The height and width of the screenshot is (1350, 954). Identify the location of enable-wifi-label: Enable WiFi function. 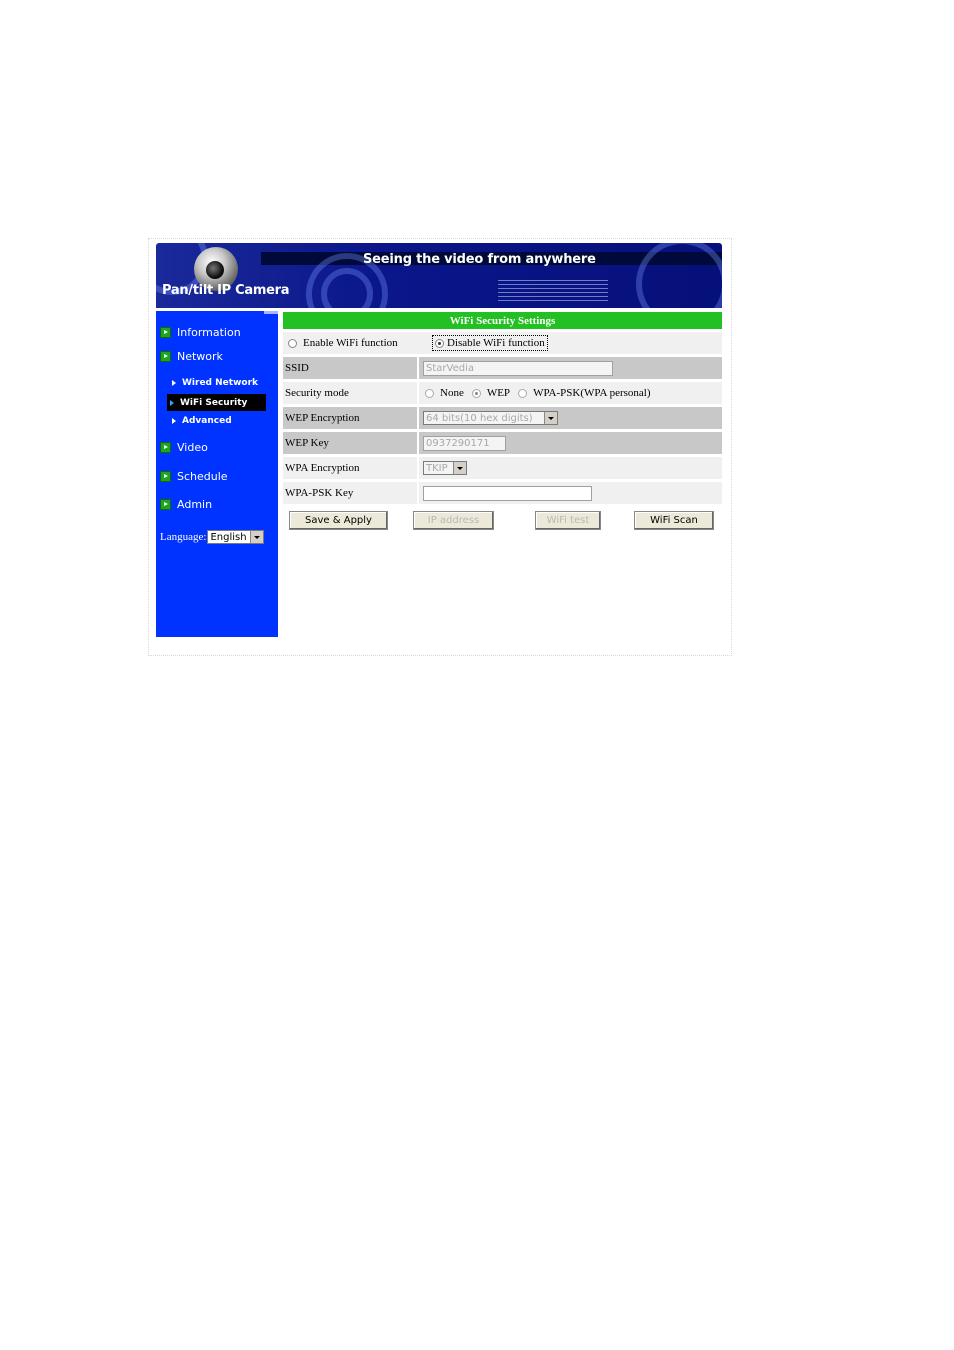
(350, 343).